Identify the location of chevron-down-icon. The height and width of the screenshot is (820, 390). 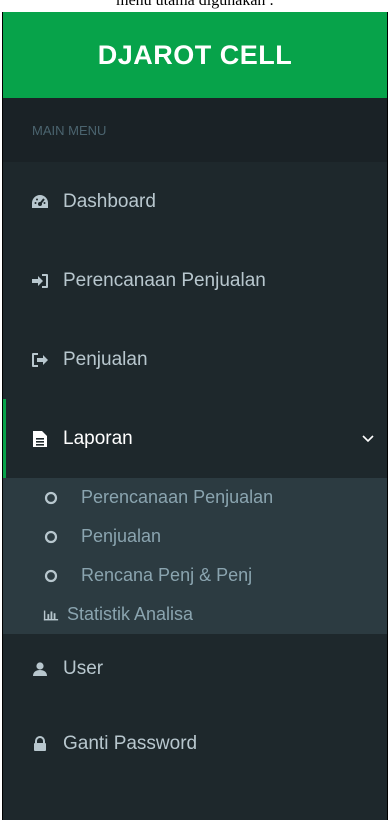
(368, 439).